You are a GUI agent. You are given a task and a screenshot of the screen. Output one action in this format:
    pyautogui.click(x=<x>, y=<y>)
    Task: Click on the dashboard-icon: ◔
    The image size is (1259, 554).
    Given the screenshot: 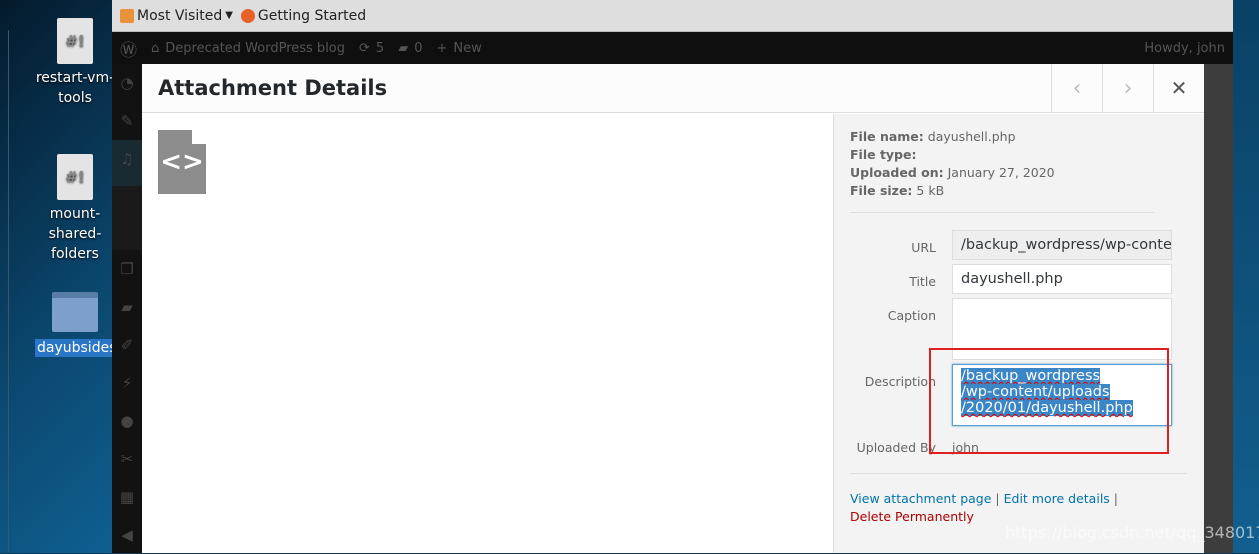 What is the action you would take?
    pyautogui.click(x=127, y=83)
    